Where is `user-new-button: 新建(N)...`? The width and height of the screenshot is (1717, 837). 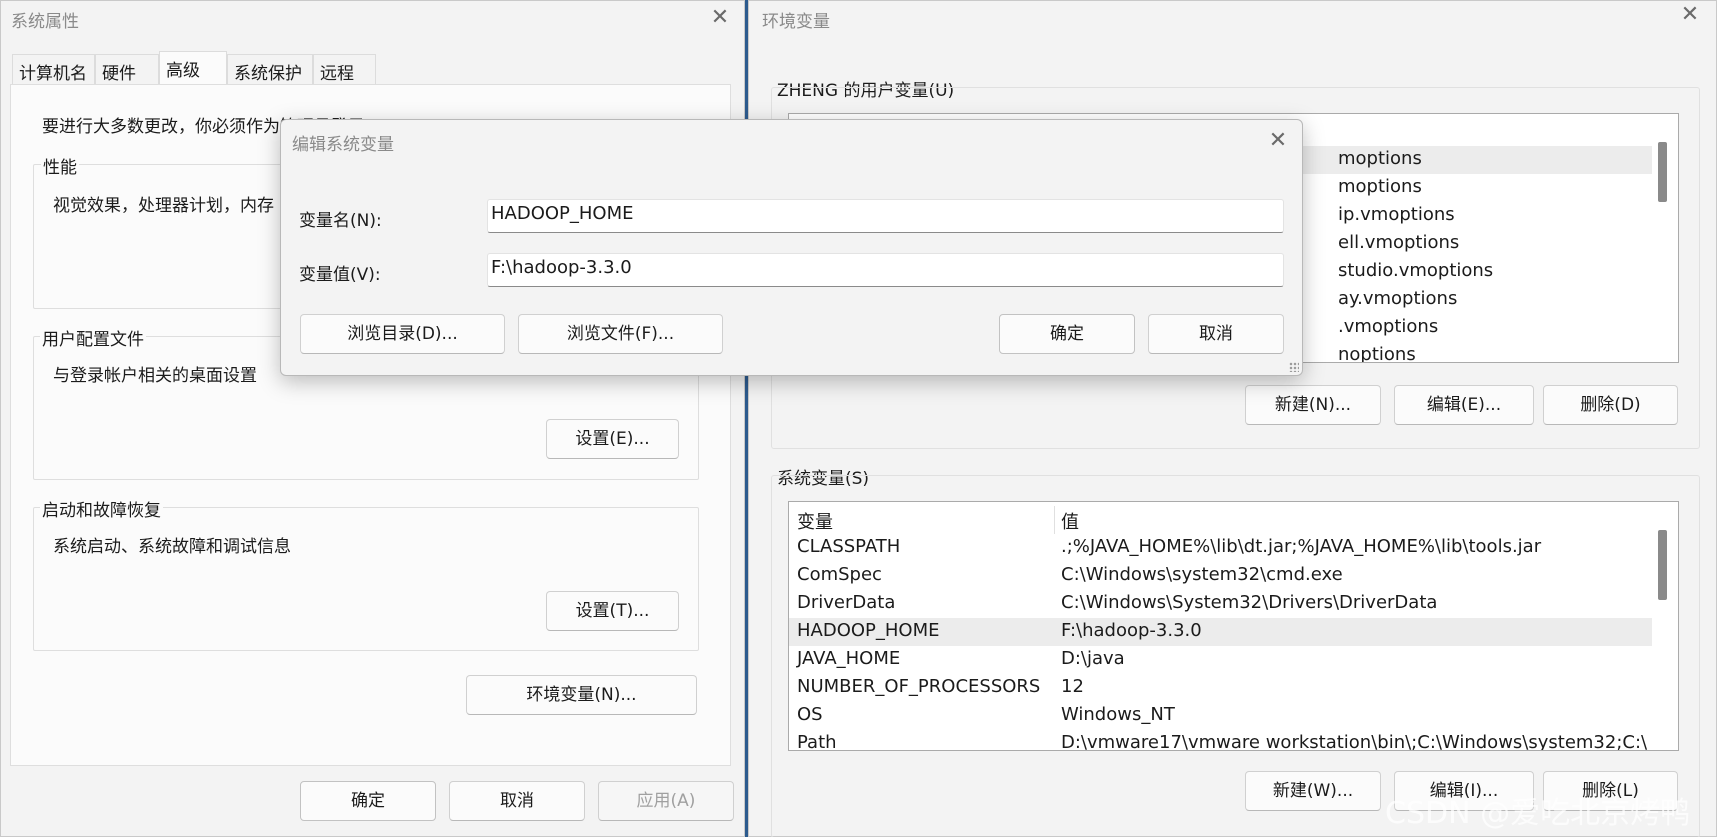
user-new-button: 新建(N)... is located at coordinates (1313, 405).